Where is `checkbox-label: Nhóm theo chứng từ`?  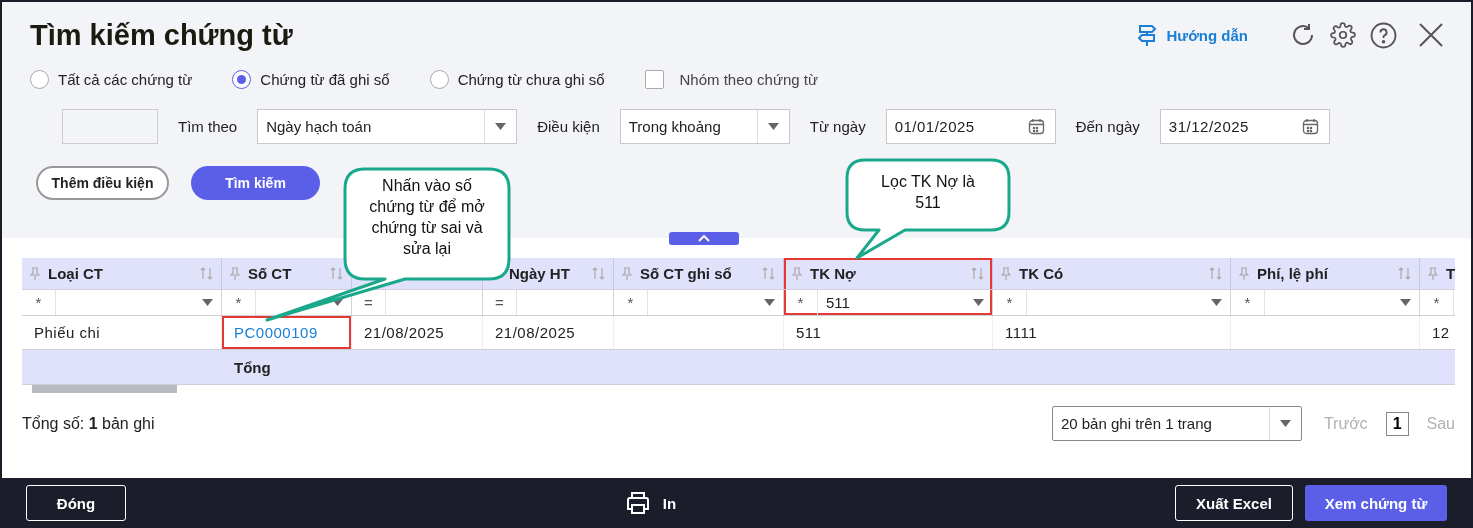
checkbox-label: Nhóm theo chứng từ is located at coordinates (748, 79).